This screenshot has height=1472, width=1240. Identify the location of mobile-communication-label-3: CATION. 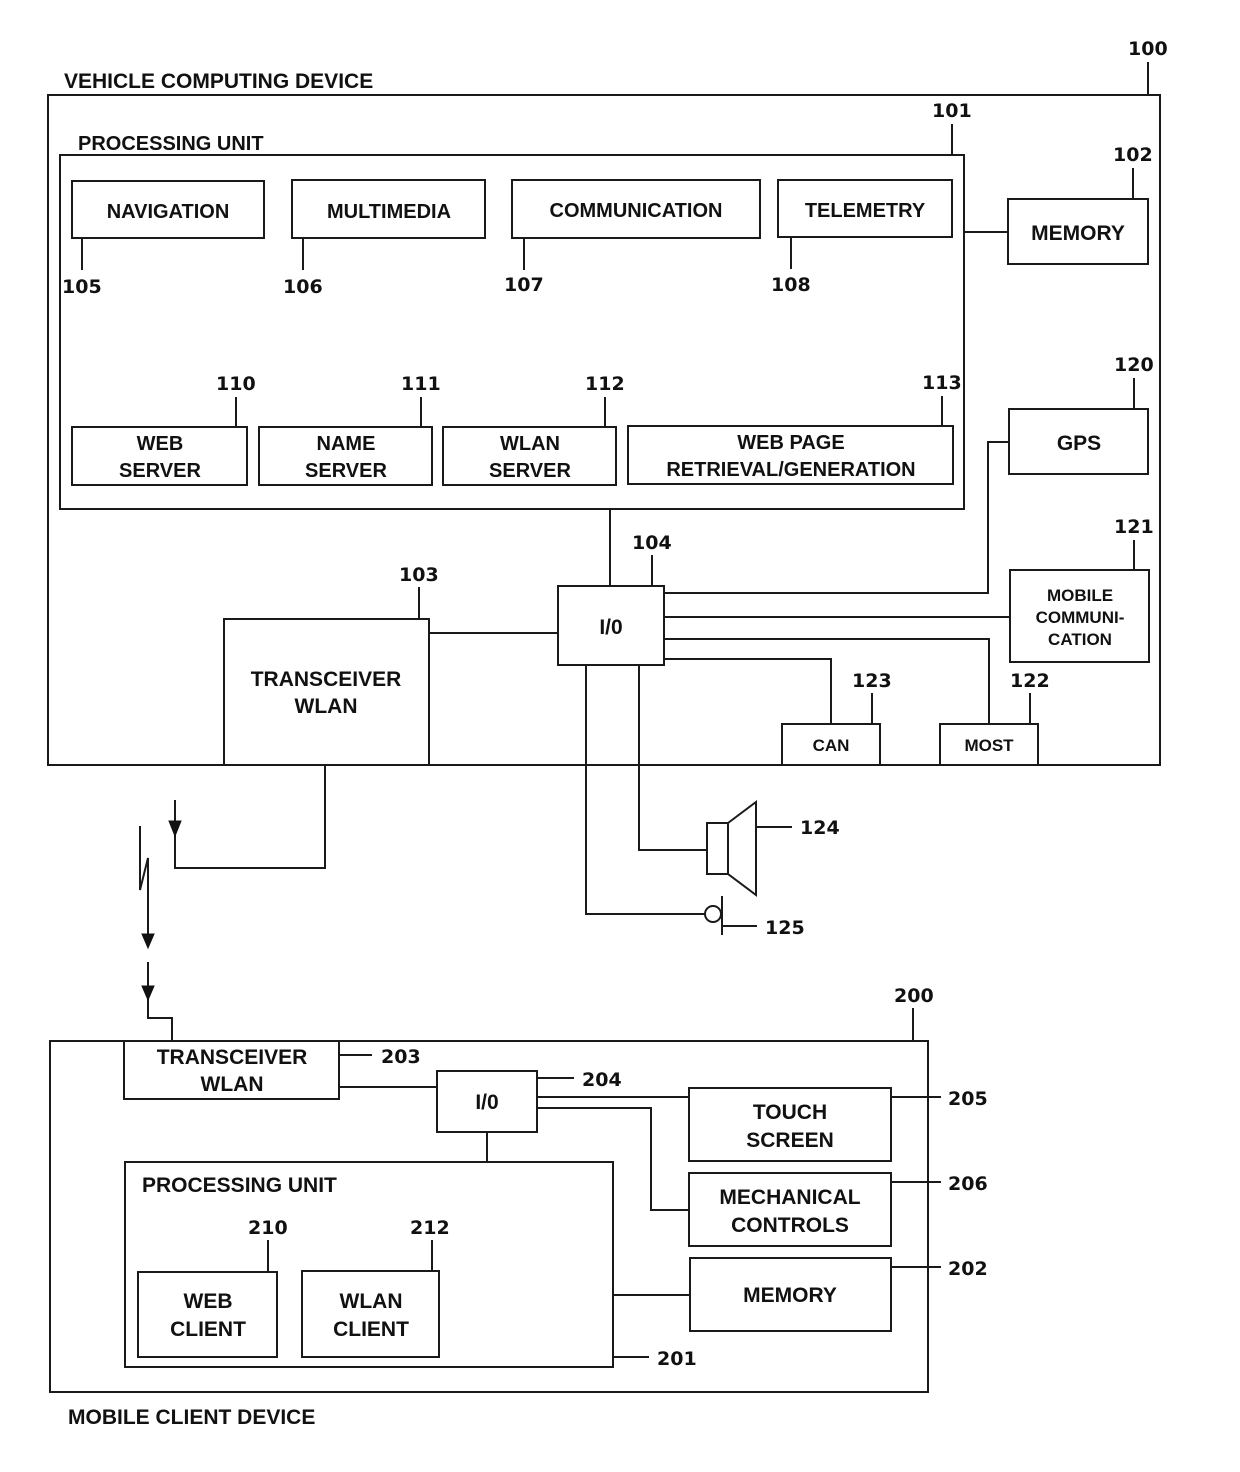
(1080, 639).